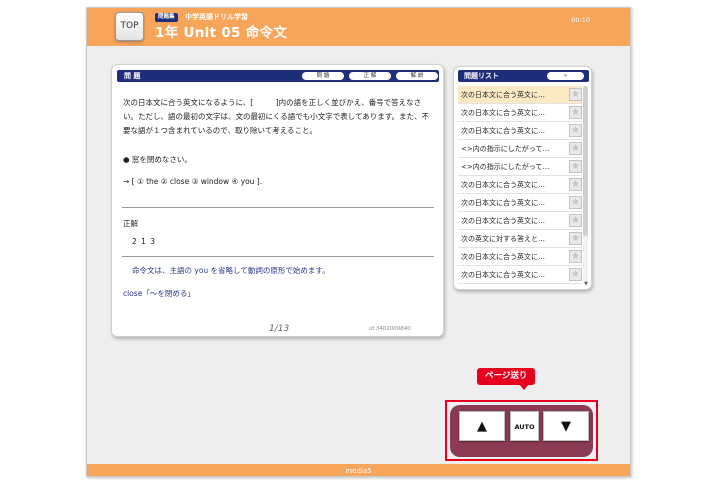  I want to click on list-item: 次の英文に対する答えと… ★, so click(520, 239).